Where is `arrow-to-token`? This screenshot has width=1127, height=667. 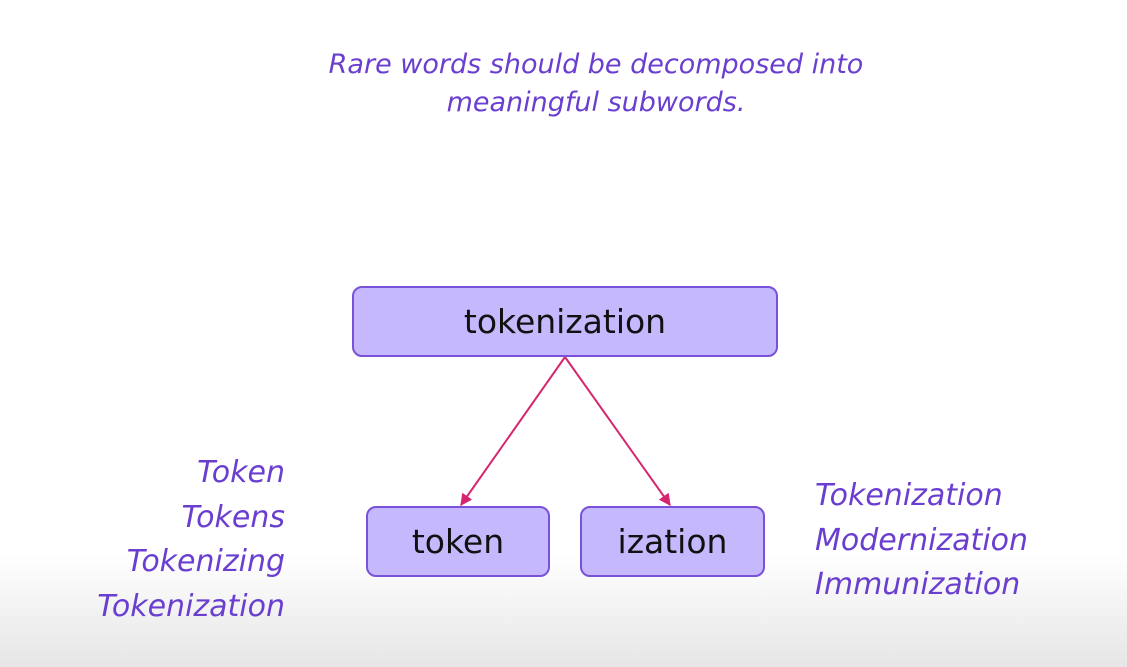 arrow-to-token is located at coordinates (513, 431).